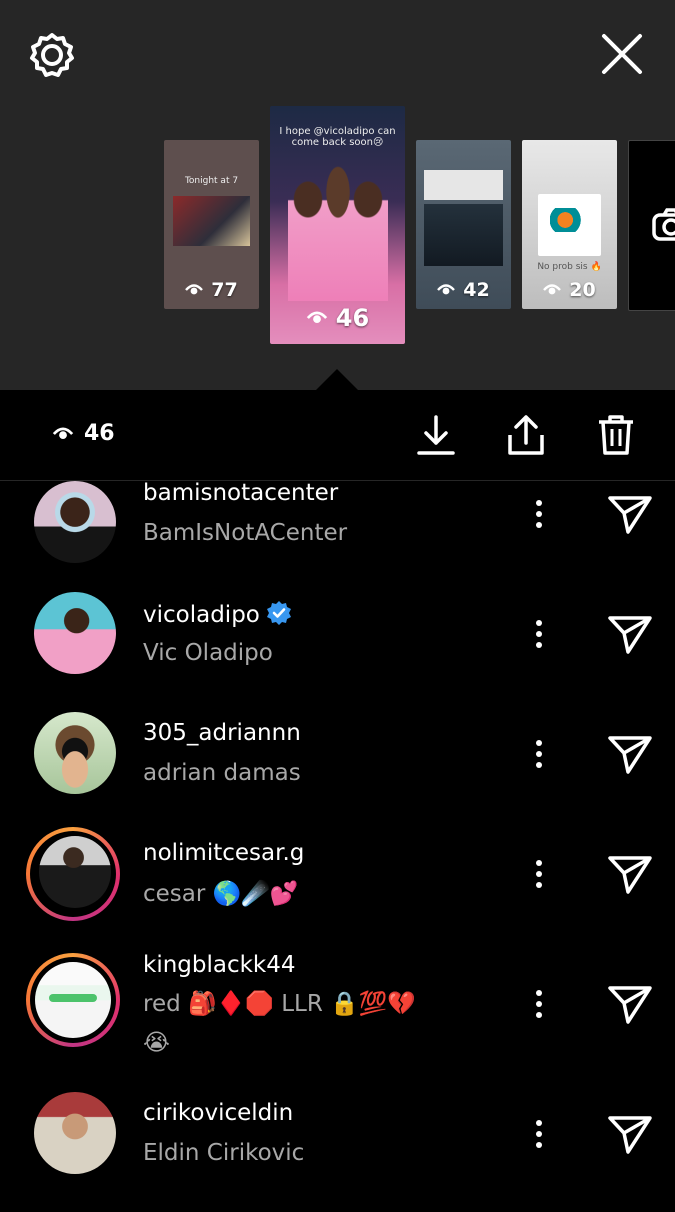  Describe the element at coordinates (280, 1004) in the screenshot. I see `viewer-full-name: red 🎒♦️🛑 LLR 🔒💯💔` at that location.